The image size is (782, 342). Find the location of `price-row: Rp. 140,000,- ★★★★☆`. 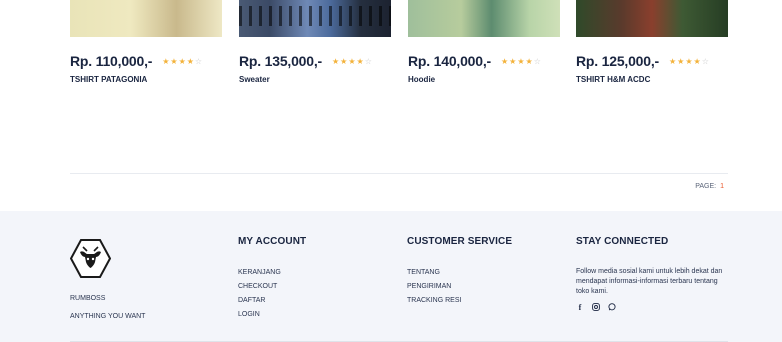

price-row: Rp. 140,000,- ★★★★☆ is located at coordinates (484, 61).